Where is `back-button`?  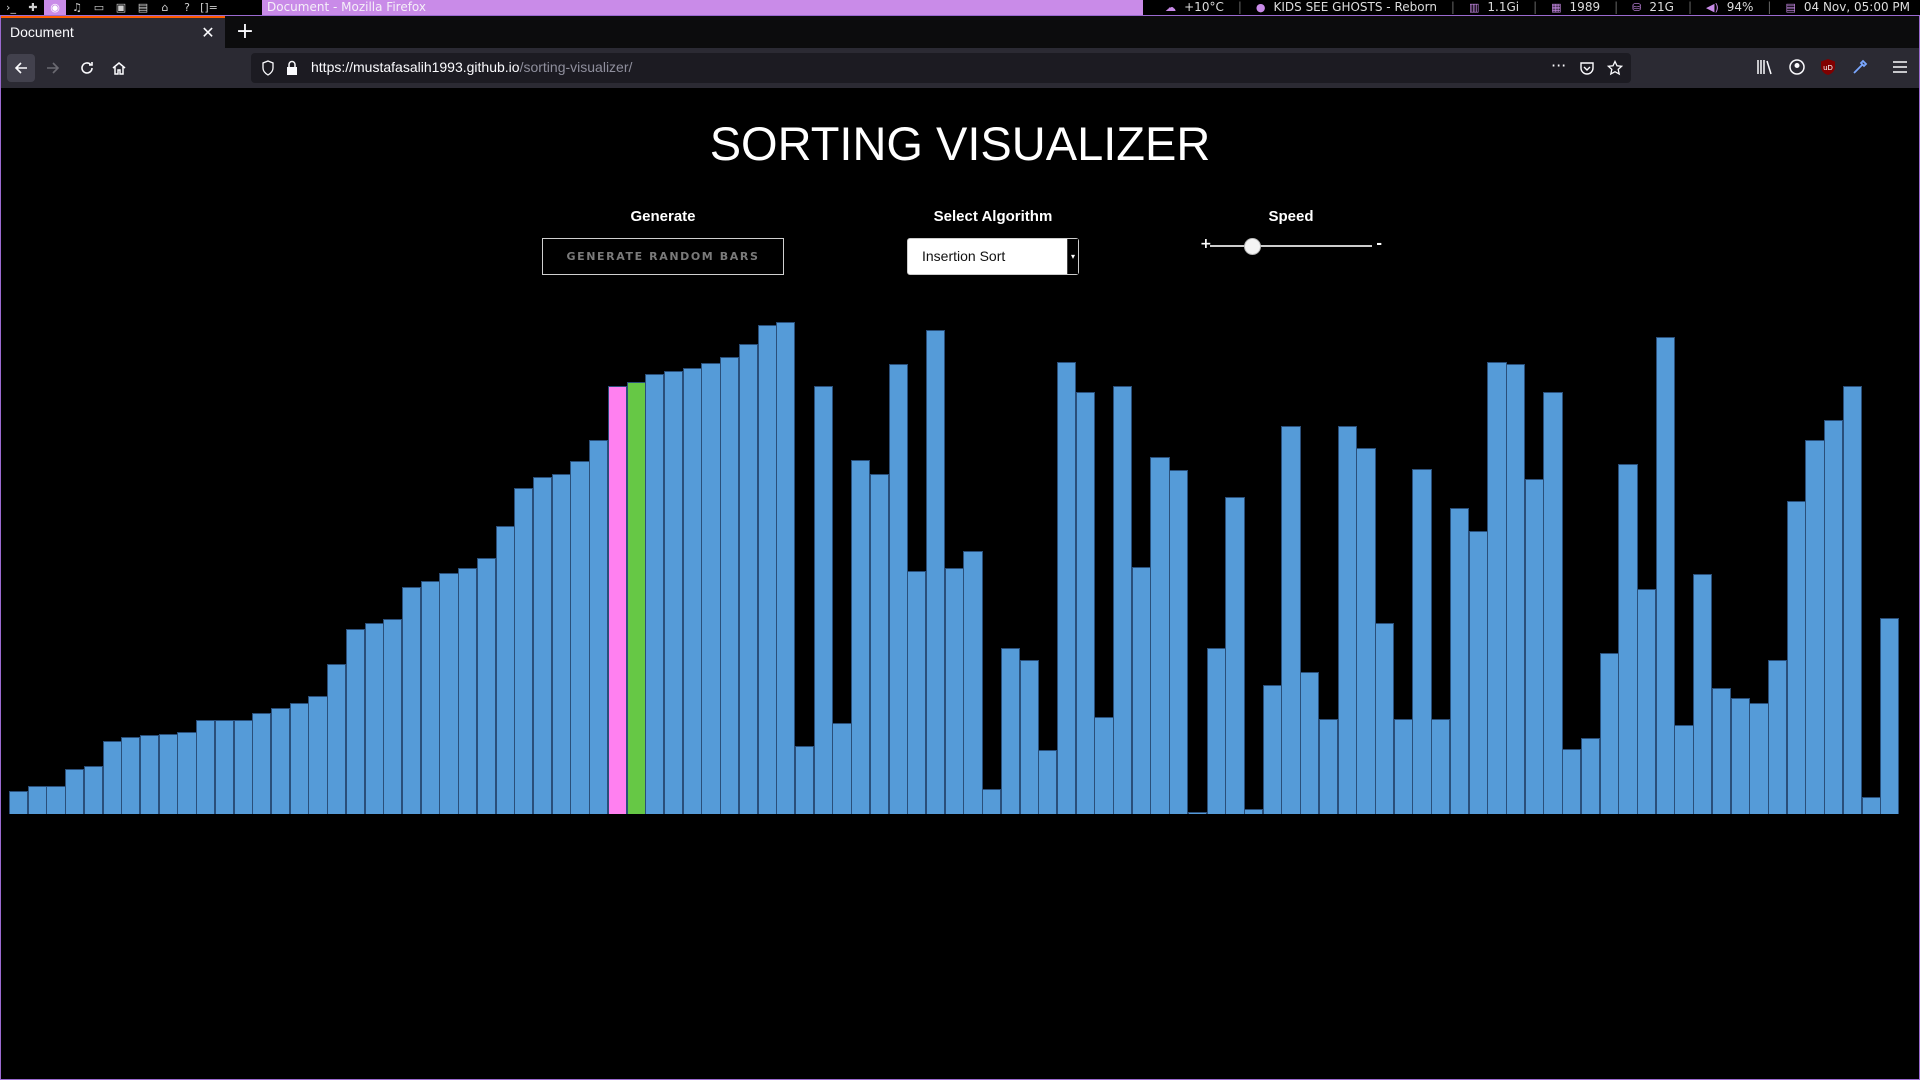
back-button is located at coordinates (21, 68).